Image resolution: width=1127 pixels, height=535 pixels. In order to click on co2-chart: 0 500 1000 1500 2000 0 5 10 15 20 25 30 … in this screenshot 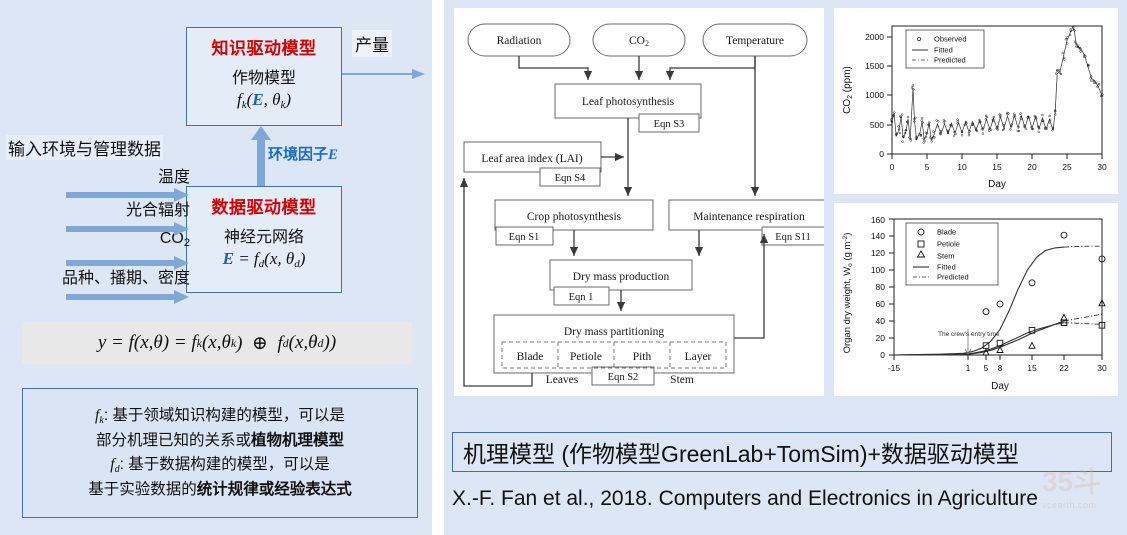, I will do `click(974, 107)`.